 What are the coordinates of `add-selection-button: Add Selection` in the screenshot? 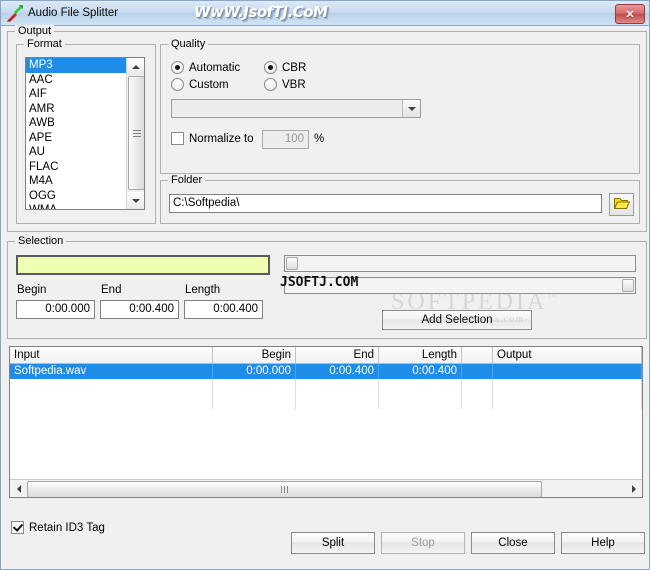 It's located at (457, 320).